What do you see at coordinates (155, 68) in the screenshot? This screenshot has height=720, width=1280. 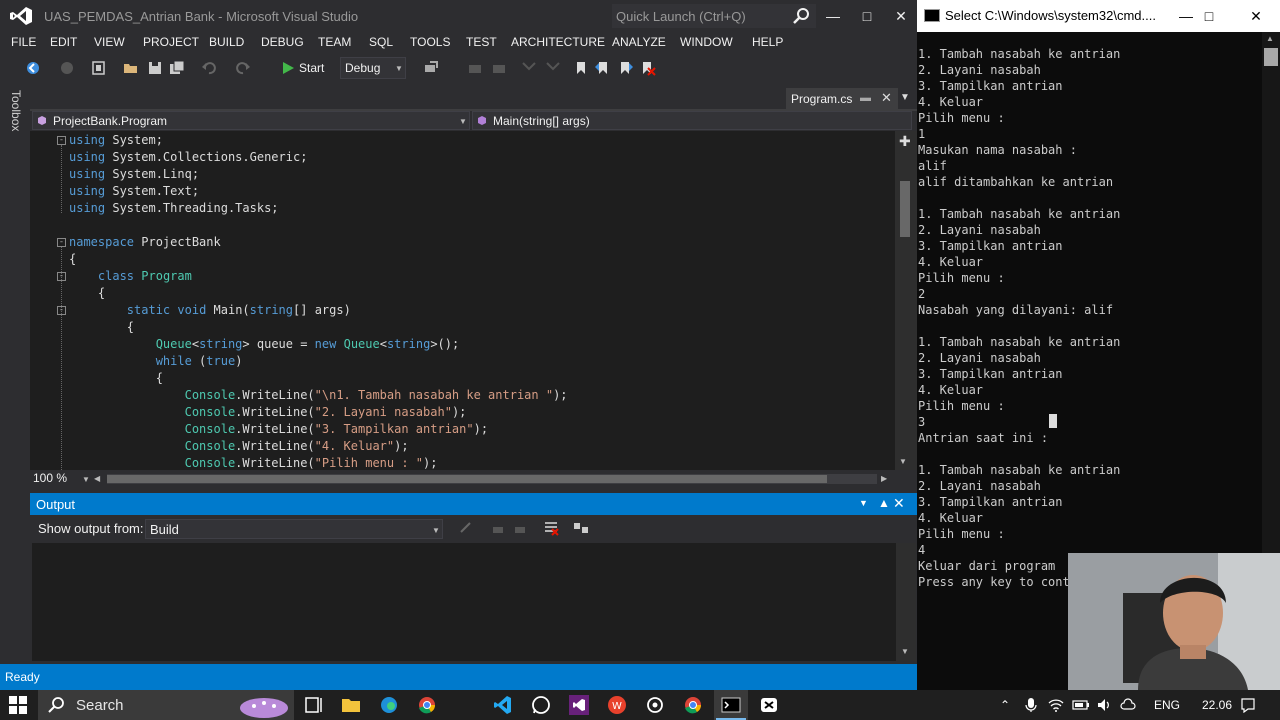 I see `save-icon` at bounding box center [155, 68].